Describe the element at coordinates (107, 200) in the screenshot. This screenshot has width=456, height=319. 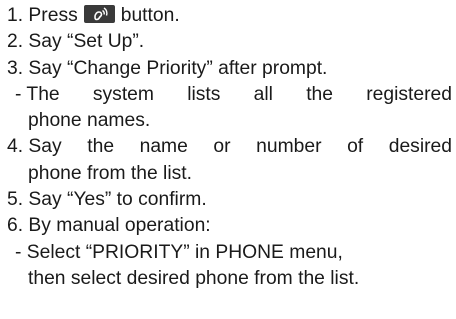
I see `step-5: 5. Say “Yes” to confirm.` at that location.